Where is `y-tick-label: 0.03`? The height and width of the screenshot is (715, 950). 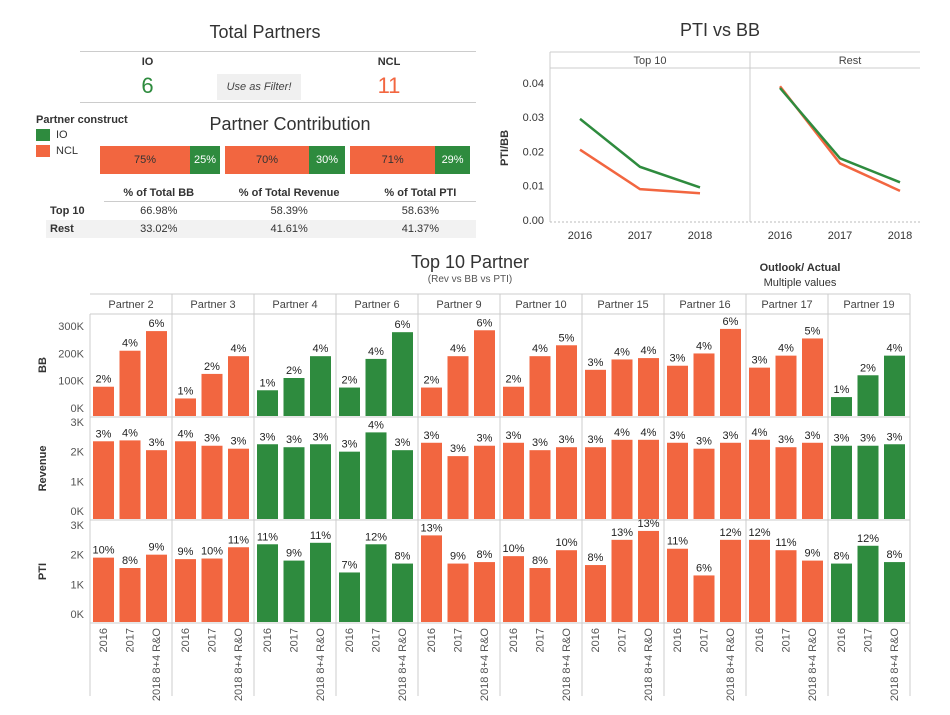 y-tick-label: 0.03 is located at coordinates (533, 118).